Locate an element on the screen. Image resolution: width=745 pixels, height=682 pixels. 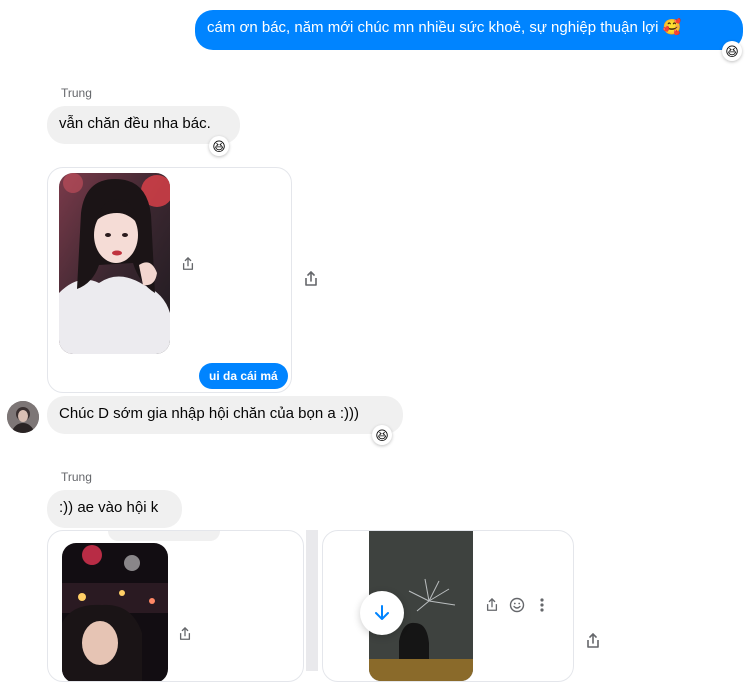
smiley-icon is located at coordinates (517, 605).